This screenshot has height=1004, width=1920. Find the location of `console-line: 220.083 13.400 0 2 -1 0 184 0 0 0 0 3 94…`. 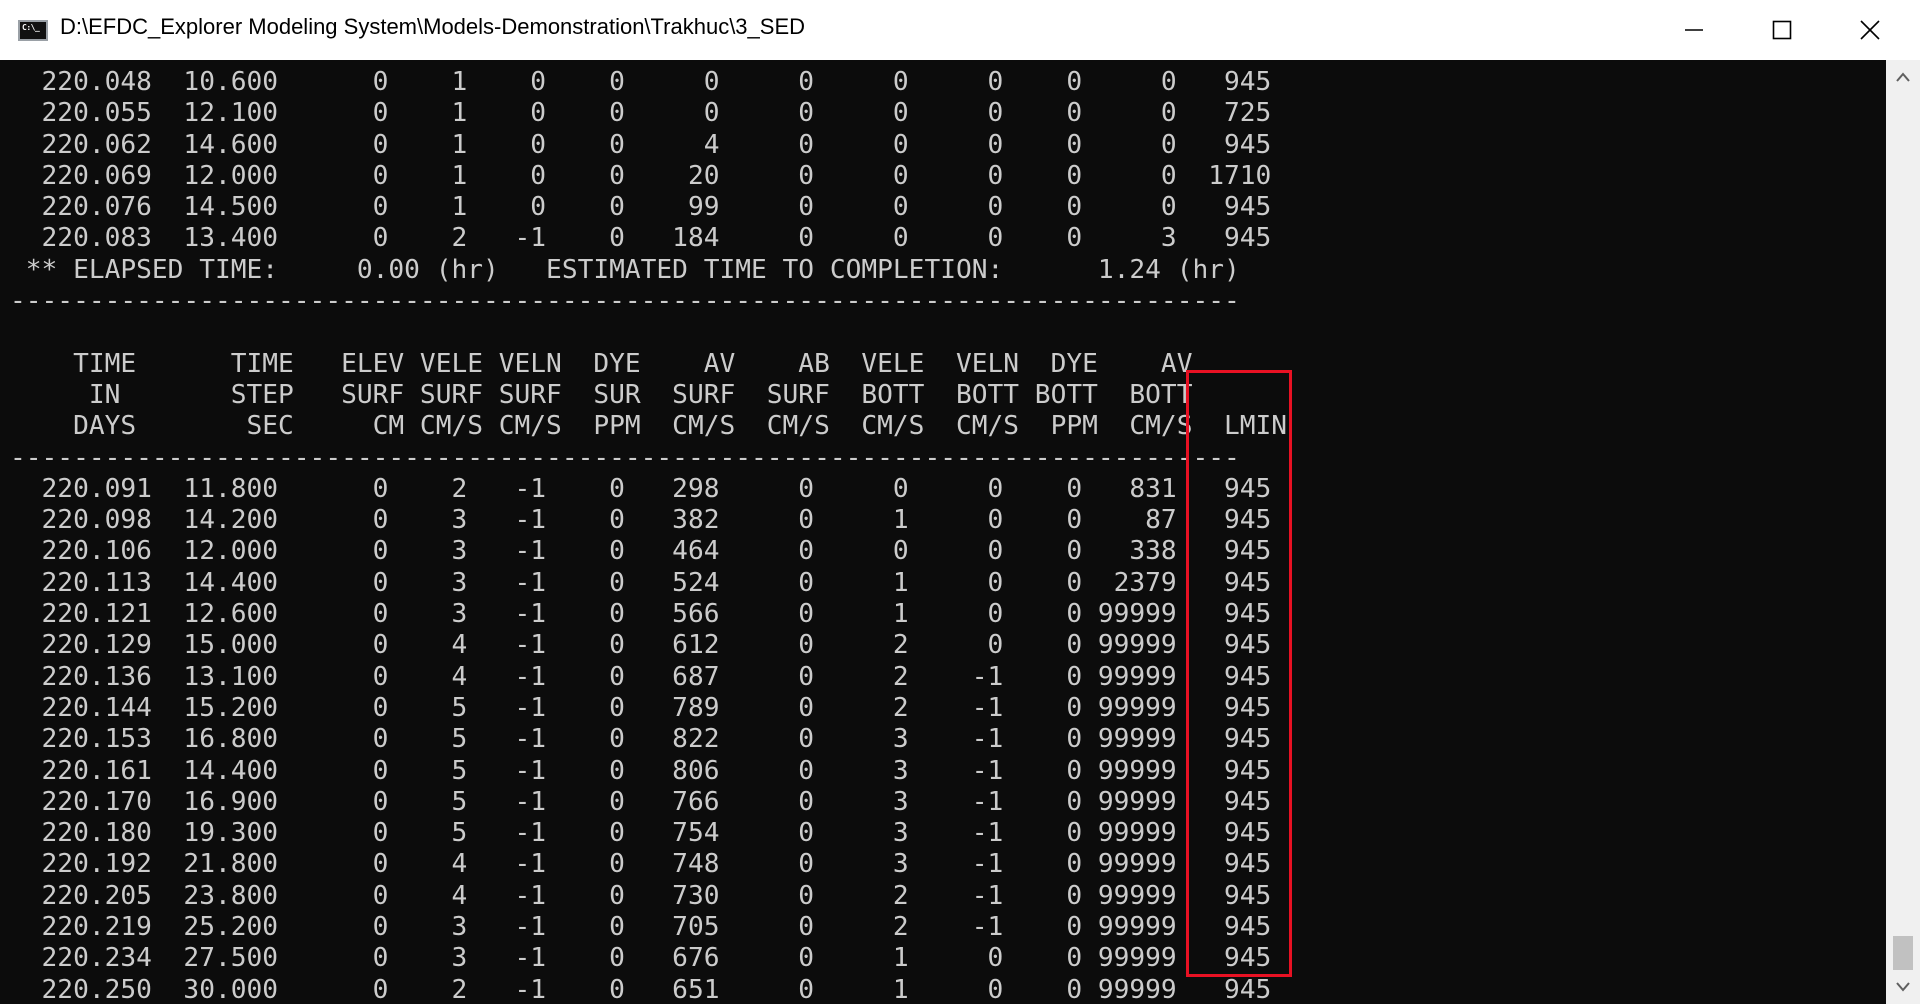

console-line: 220.083 13.400 0 2 -1 0 184 0 0 0 0 3 94… is located at coordinates (641, 238).